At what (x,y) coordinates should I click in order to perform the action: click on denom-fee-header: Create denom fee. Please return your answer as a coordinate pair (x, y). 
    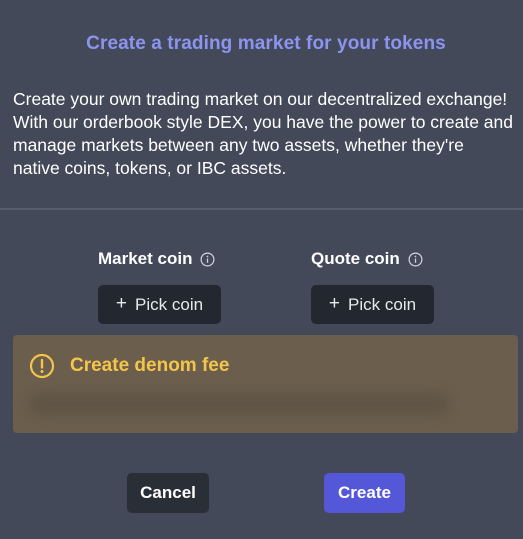
    Looking at the image, I should click on (129, 366).